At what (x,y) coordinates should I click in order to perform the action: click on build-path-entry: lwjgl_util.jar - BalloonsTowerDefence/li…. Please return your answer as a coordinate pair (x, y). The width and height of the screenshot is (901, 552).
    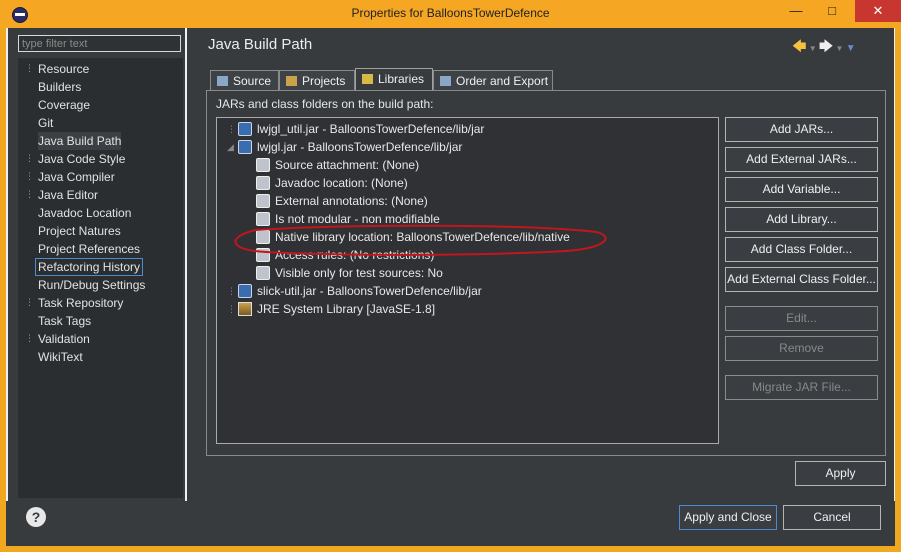
    Looking at the image, I should click on (361, 129).